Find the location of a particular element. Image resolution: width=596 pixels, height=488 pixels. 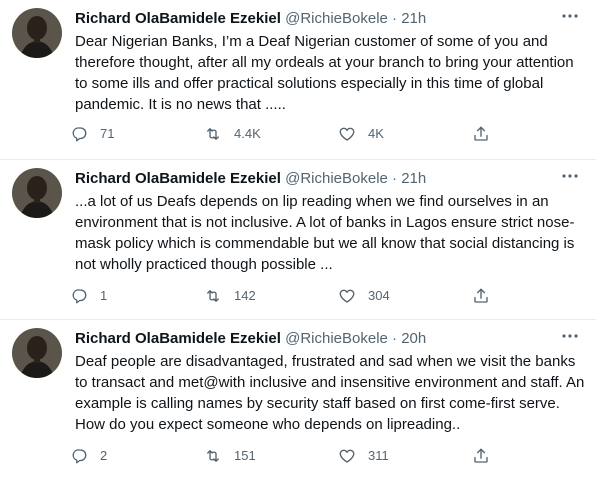

tweet-time: 20h is located at coordinates (413, 338).